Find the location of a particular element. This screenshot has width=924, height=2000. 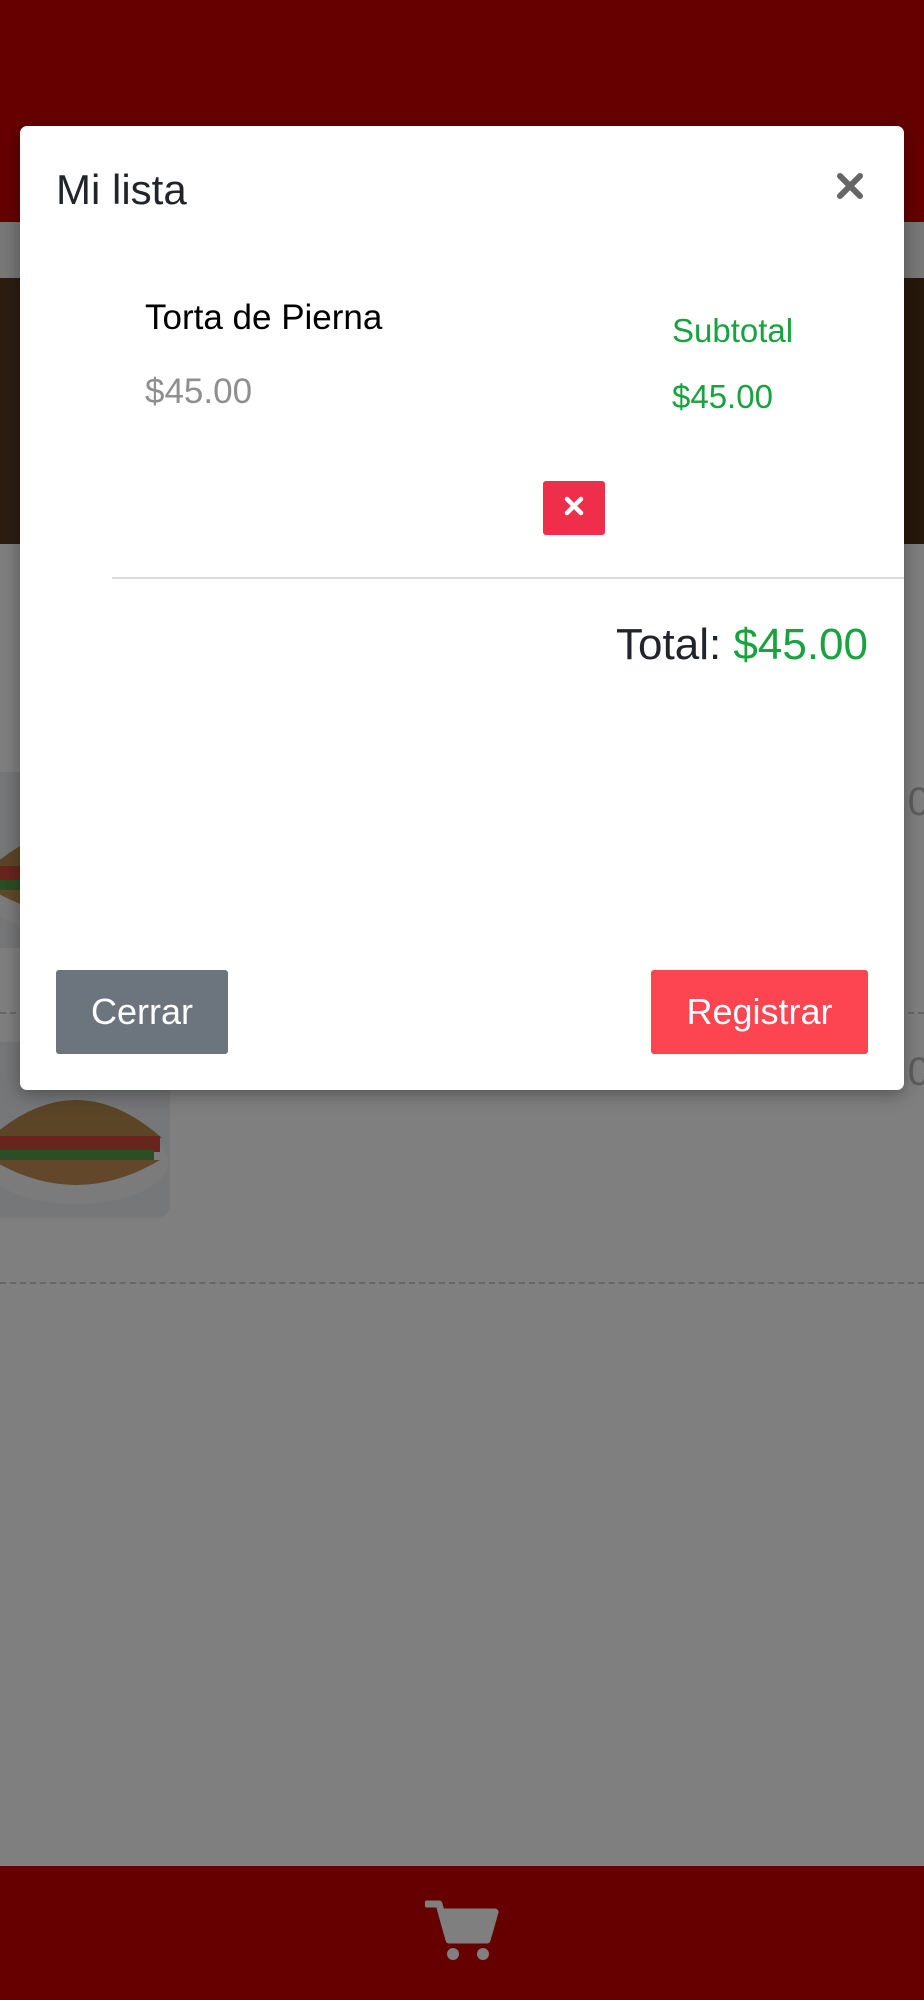

item-price: $45.00 is located at coordinates (199, 391).